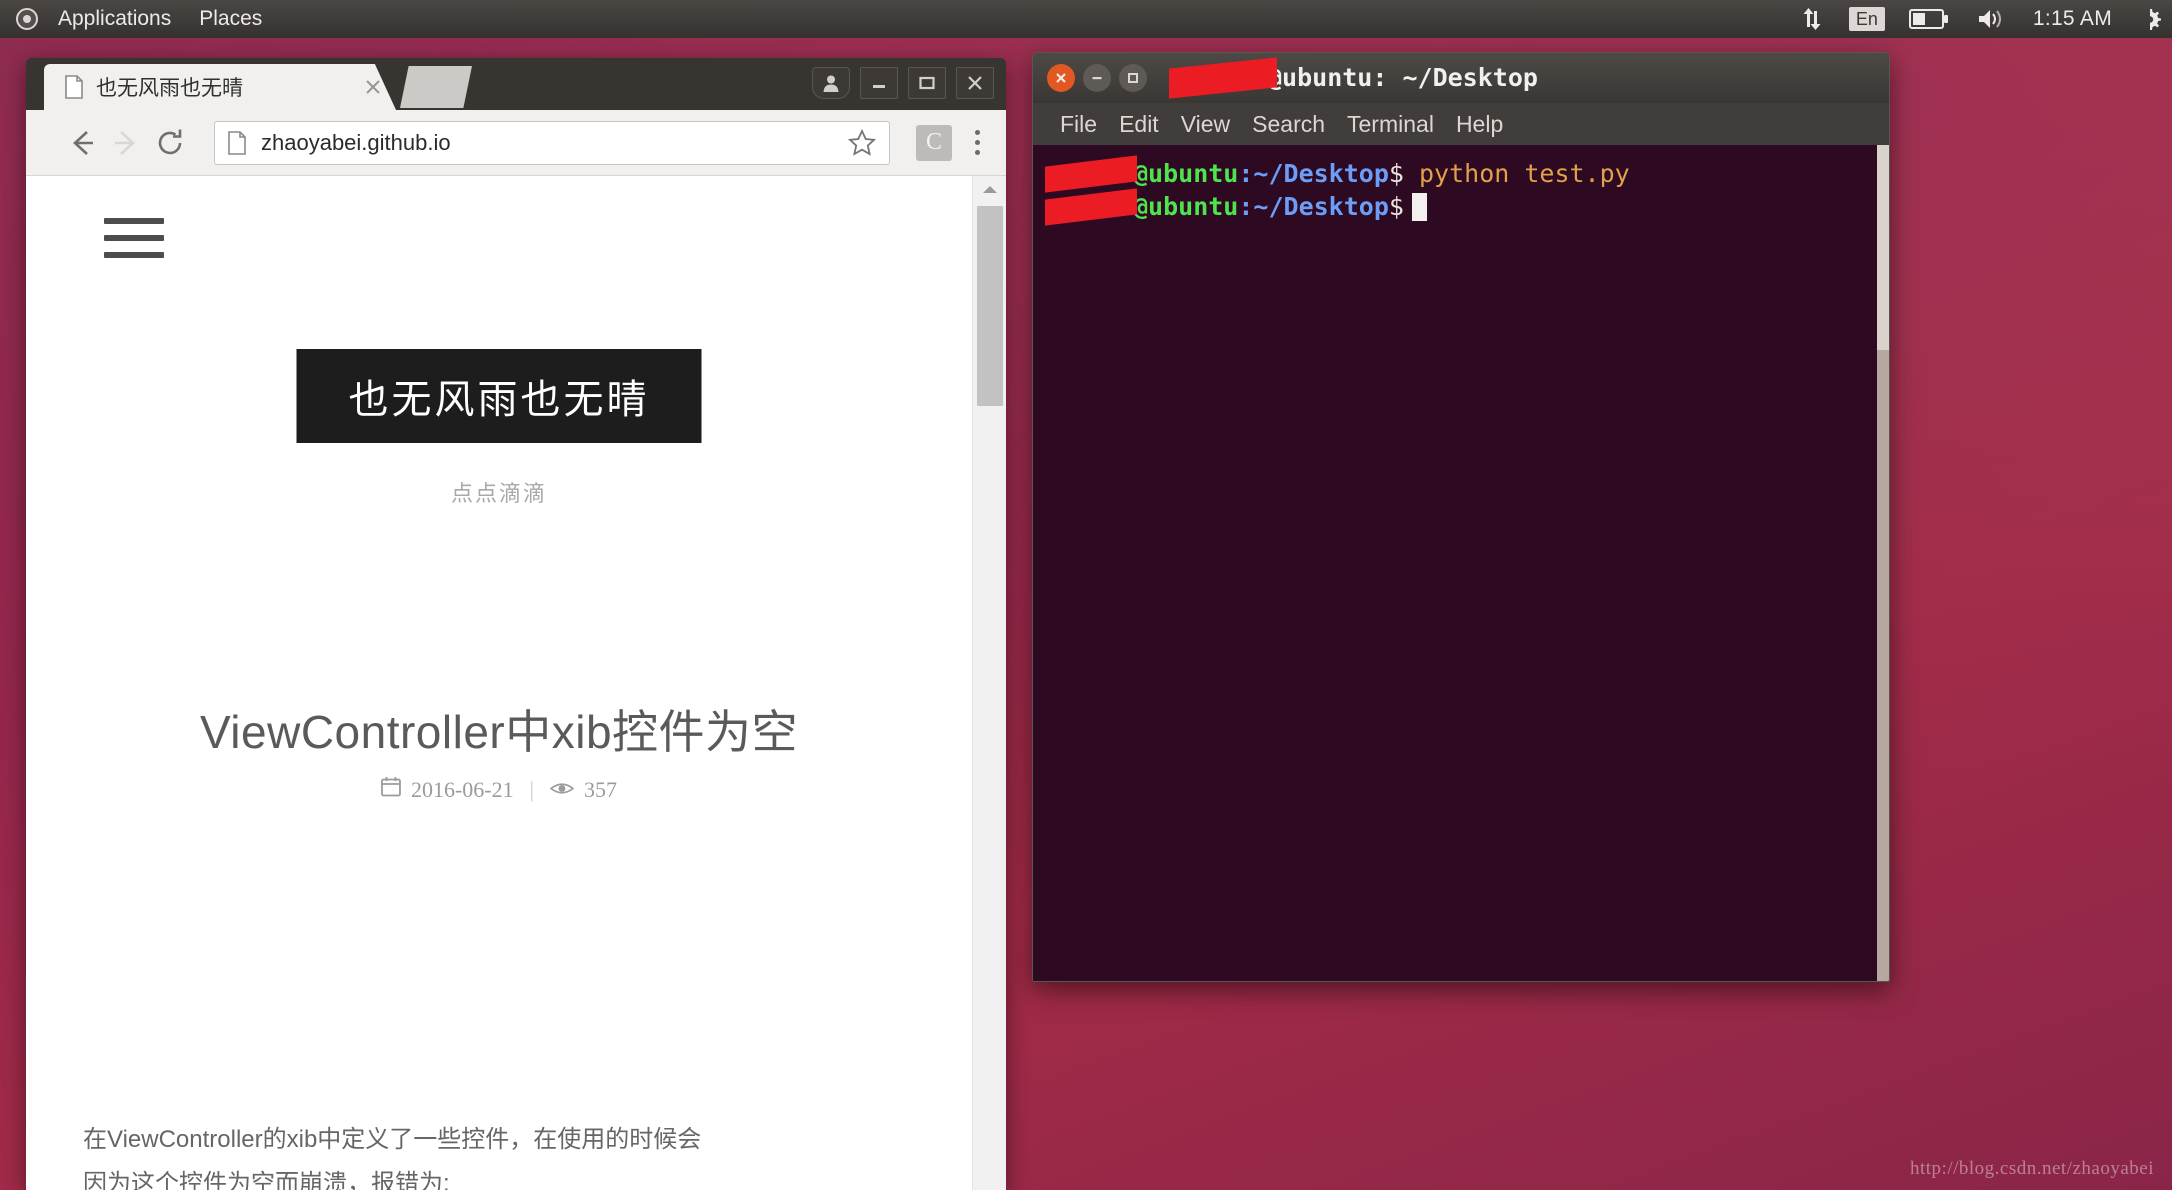 Image resolution: width=2172 pixels, height=1190 pixels. I want to click on keyboard-layout-indicator: En, so click(1866, 19).